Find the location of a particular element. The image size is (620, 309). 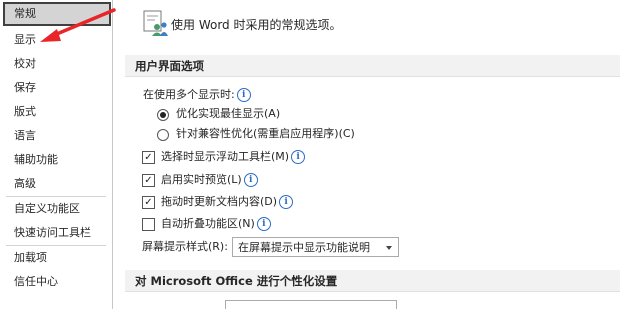

collapse-ribbon-option: 自动折叠功能区(N) i is located at coordinates (216, 224).